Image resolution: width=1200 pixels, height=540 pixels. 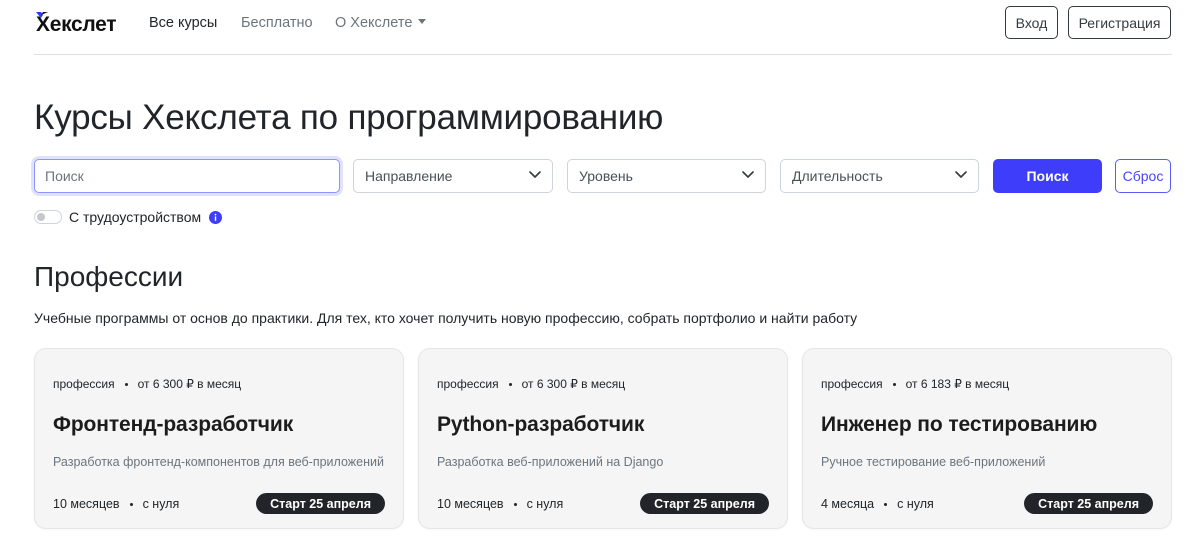 I want to click on employment-switch-row: С трудоустройством, so click(x=128, y=217).